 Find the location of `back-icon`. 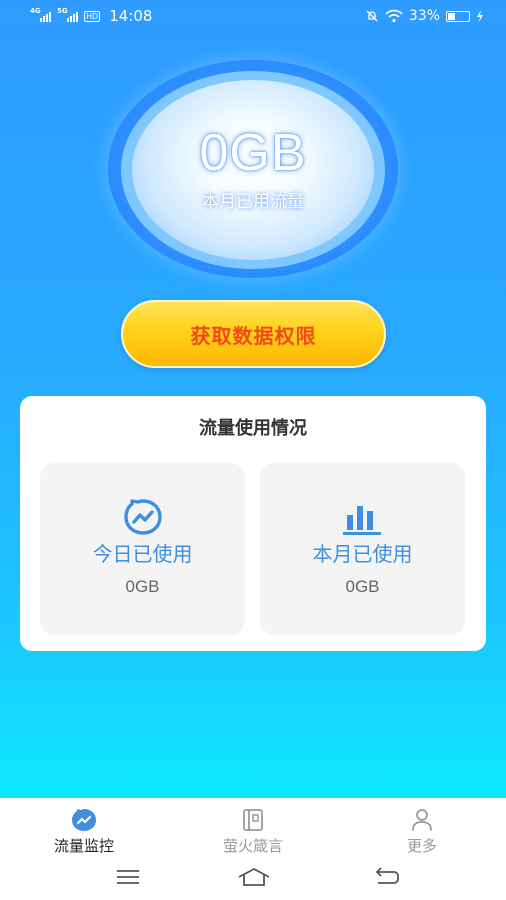

back-icon is located at coordinates (386, 877).